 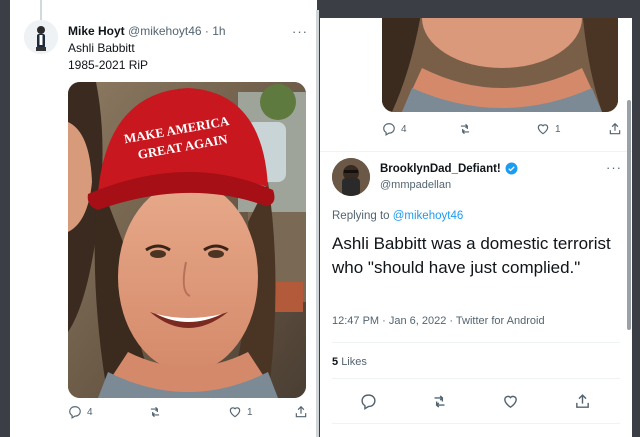 What do you see at coordinates (415, 185) in the screenshot?
I see `author-handle: @mmpadellan` at bounding box center [415, 185].